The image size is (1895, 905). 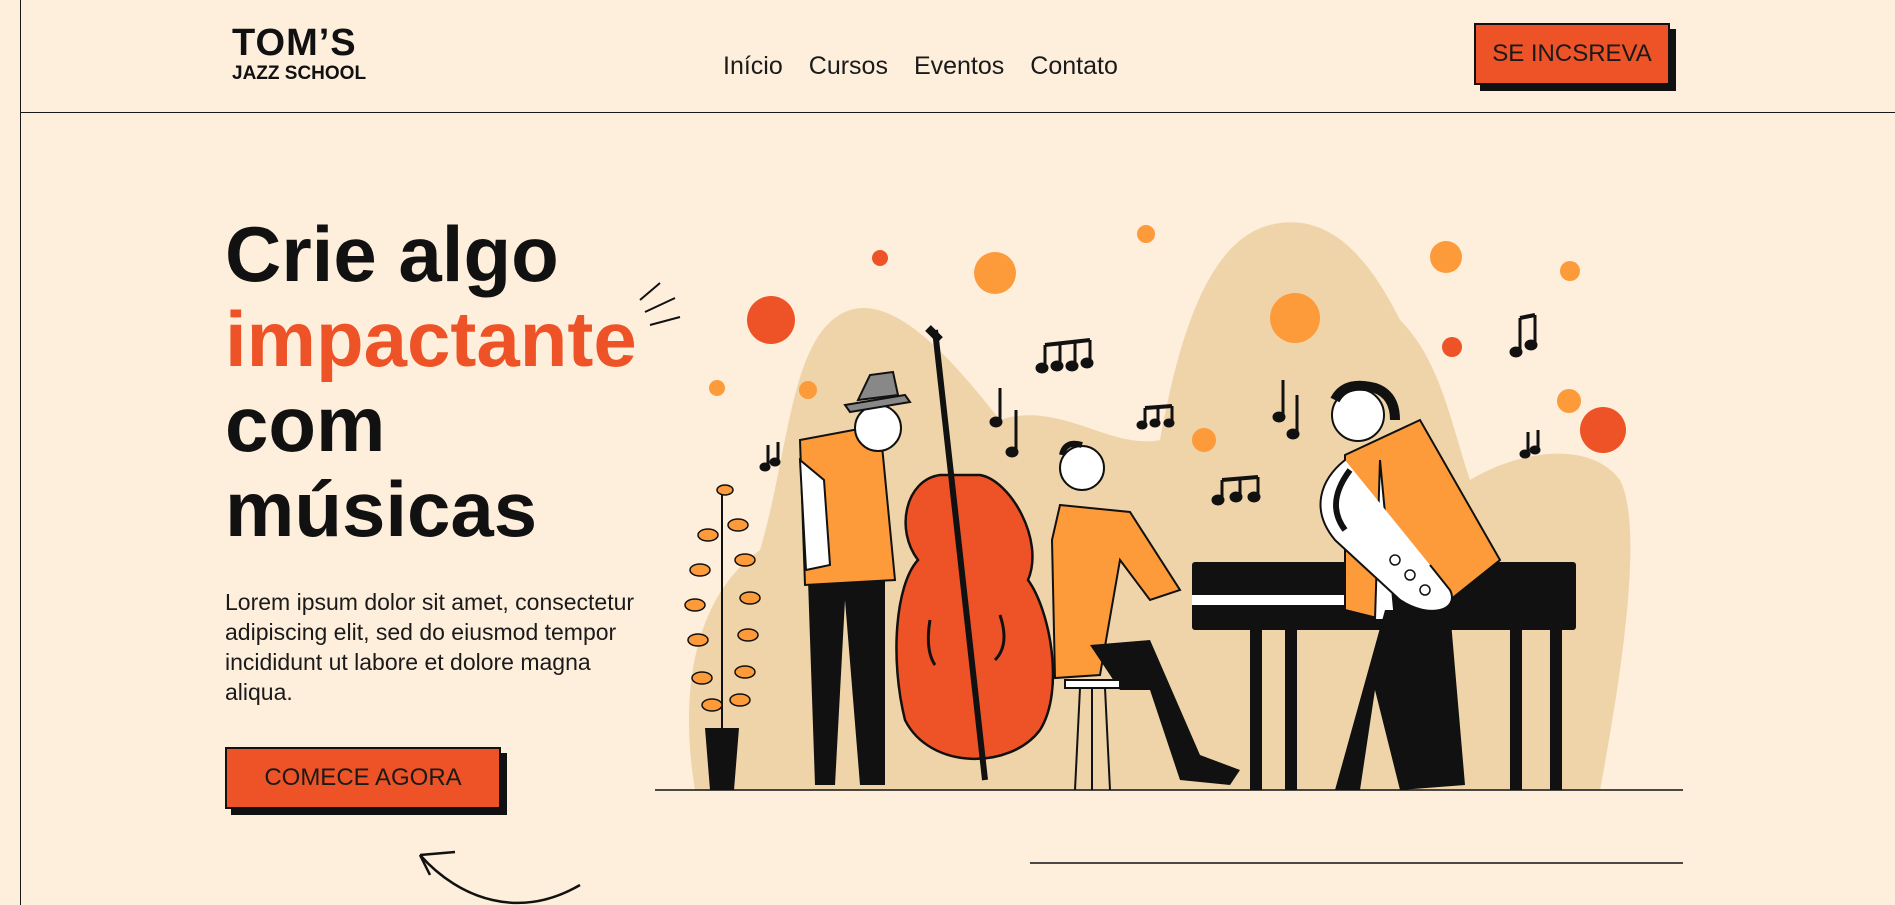 I want to click on sparkle-icon, so click(x=660, y=304).